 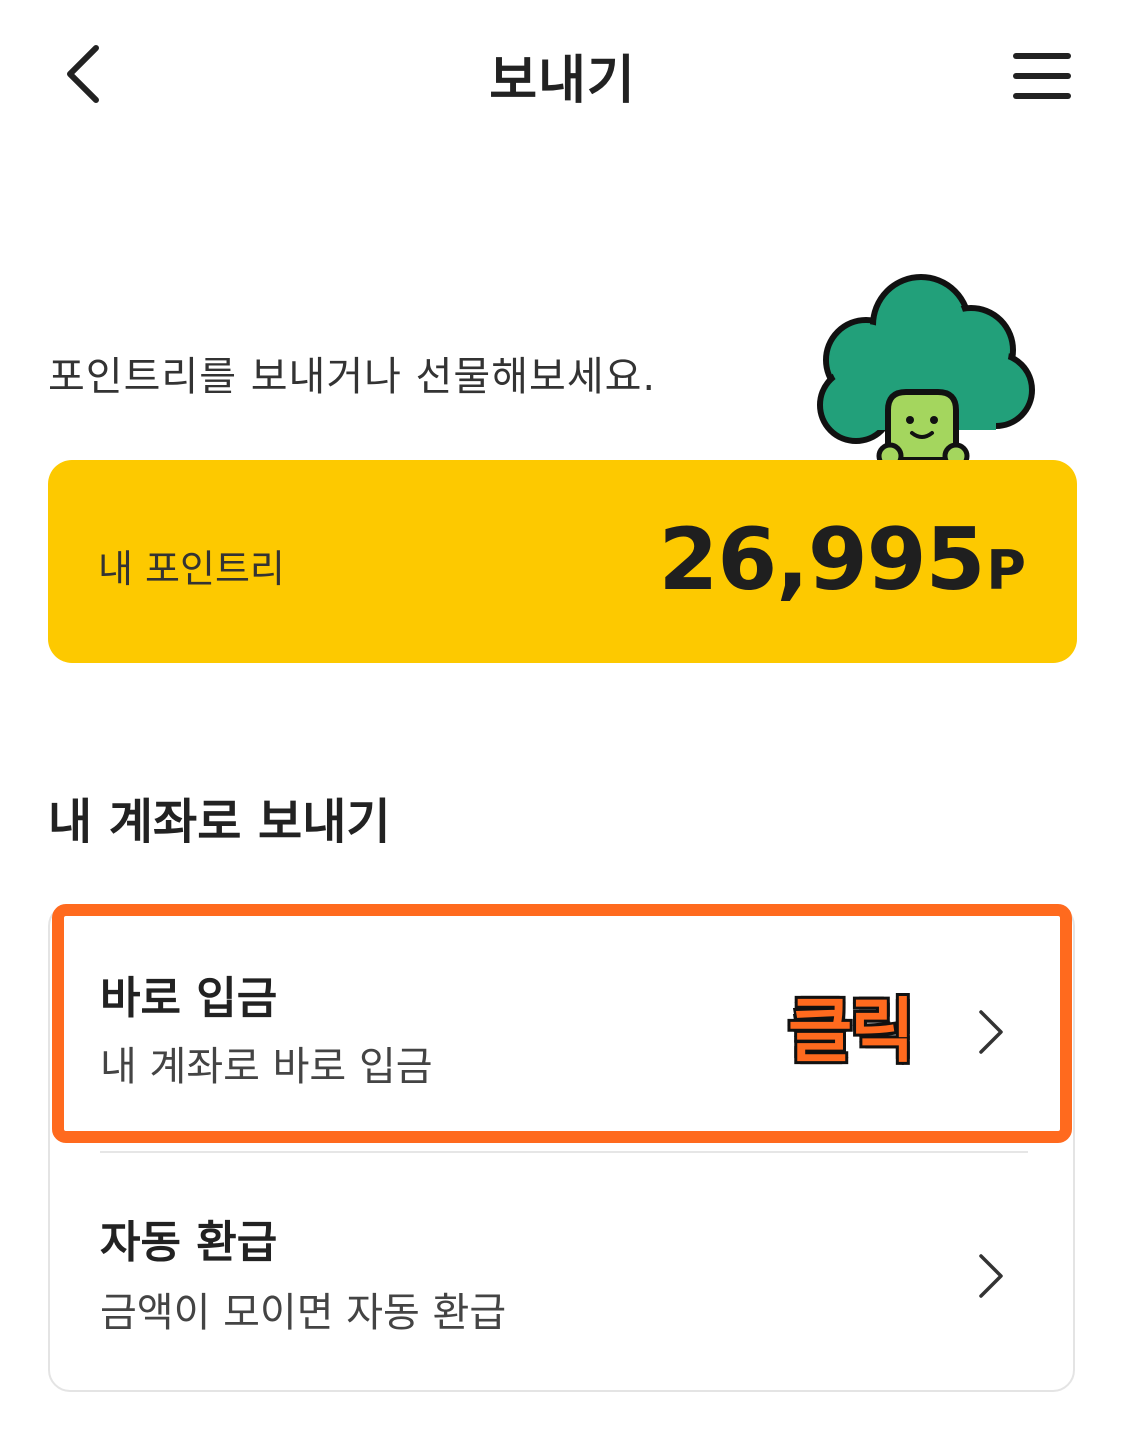 I want to click on option-description: 금액이 모이면 자동 환급, so click(x=303, y=1313).